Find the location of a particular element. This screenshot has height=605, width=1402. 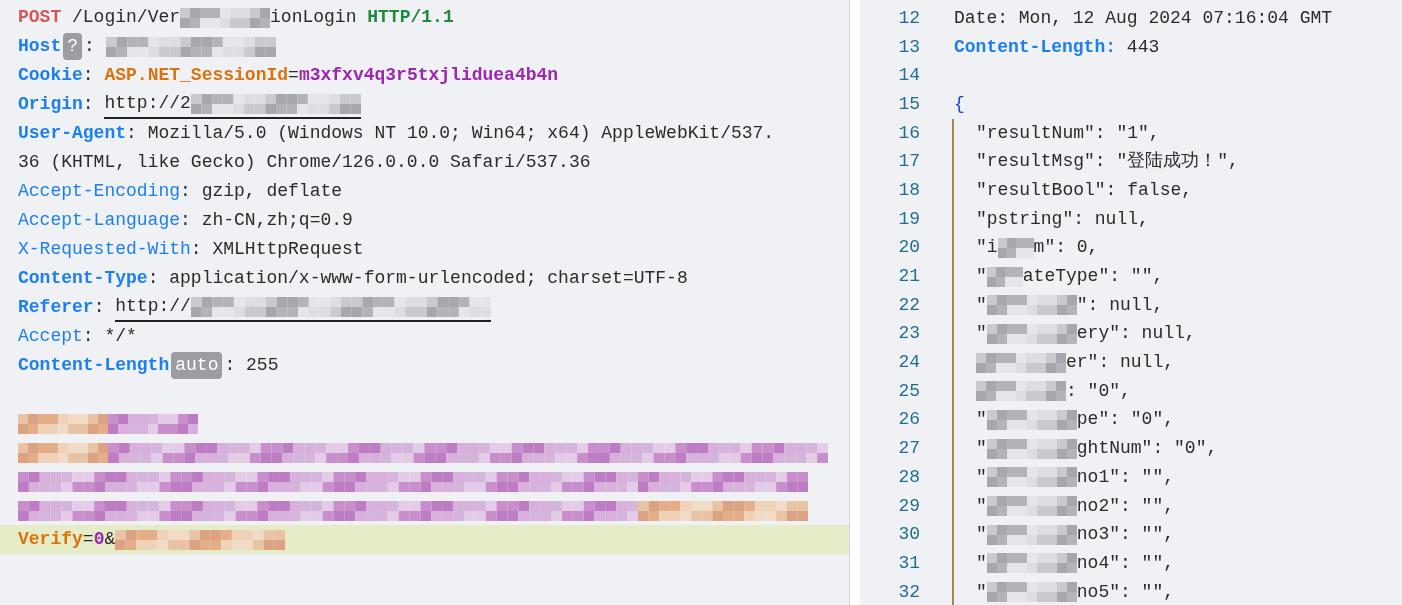

code-text: no1": "", is located at coordinates (1125, 477).